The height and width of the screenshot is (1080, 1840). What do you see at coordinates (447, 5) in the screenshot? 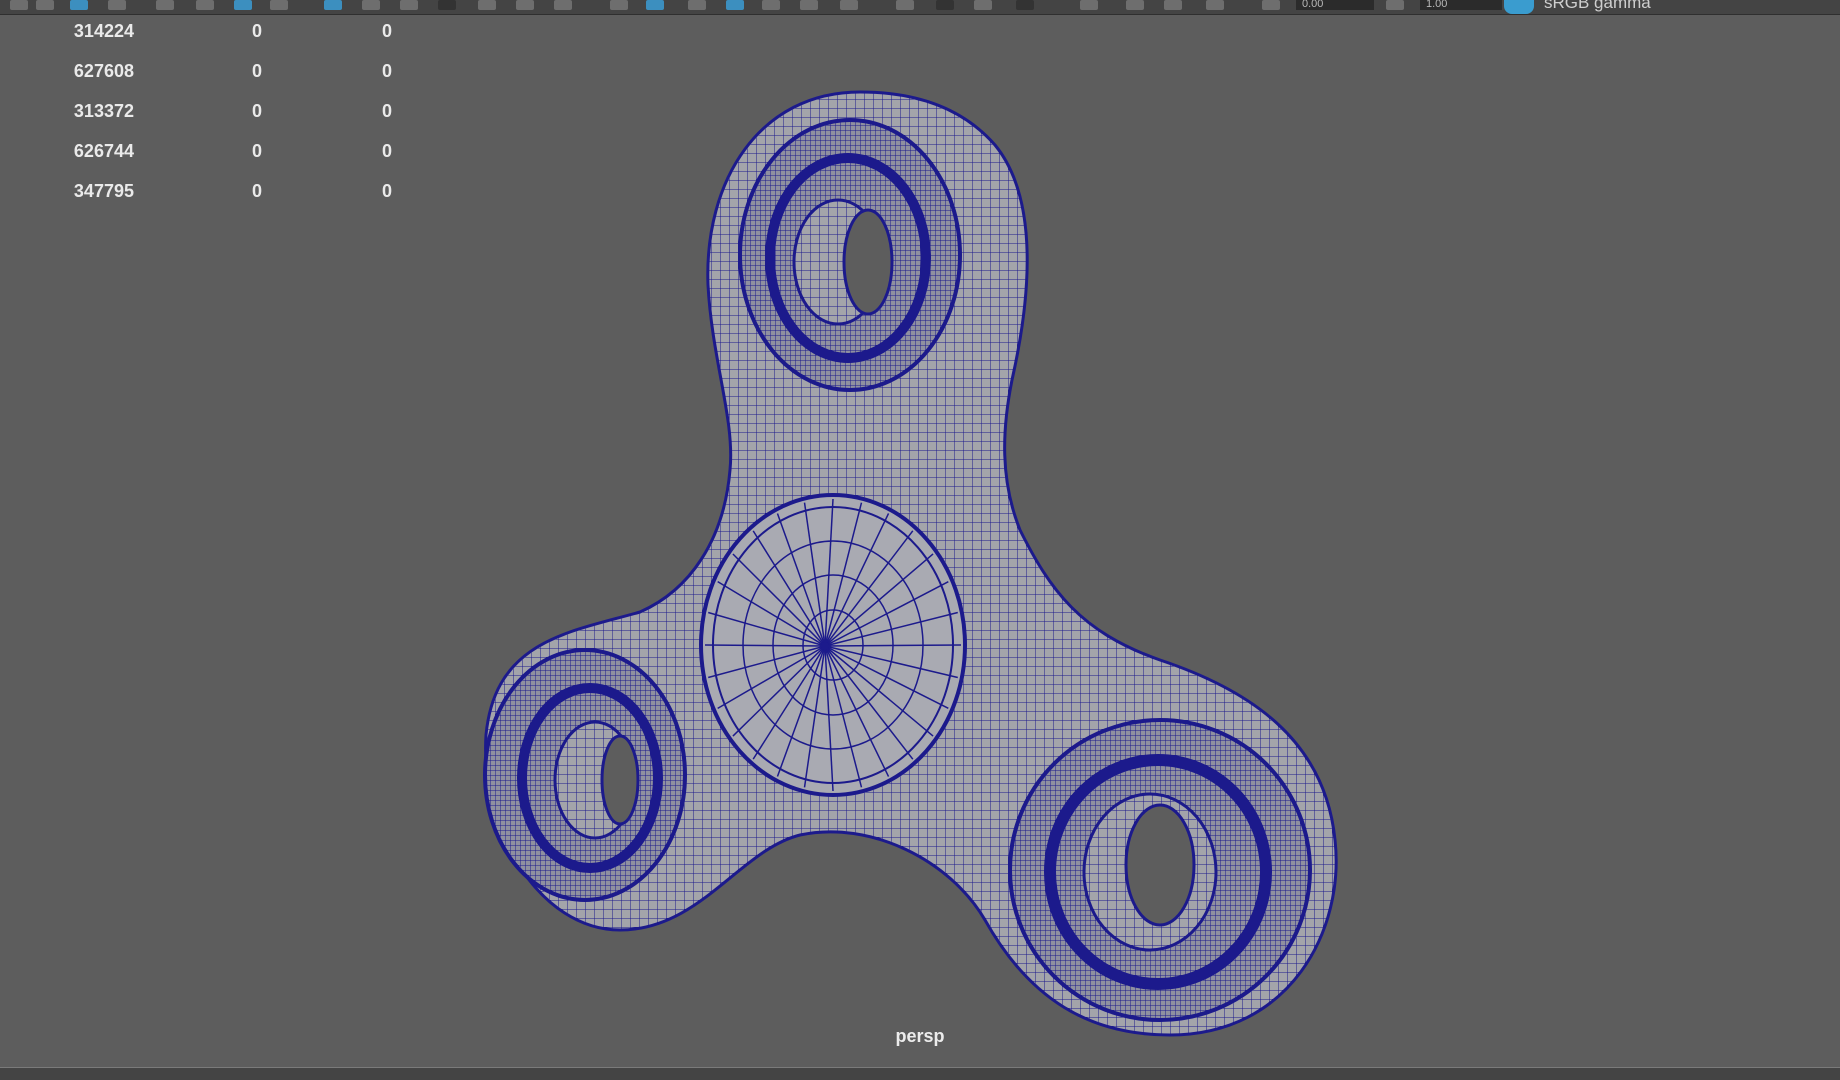
I see `gate-mask-icon` at bounding box center [447, 5].